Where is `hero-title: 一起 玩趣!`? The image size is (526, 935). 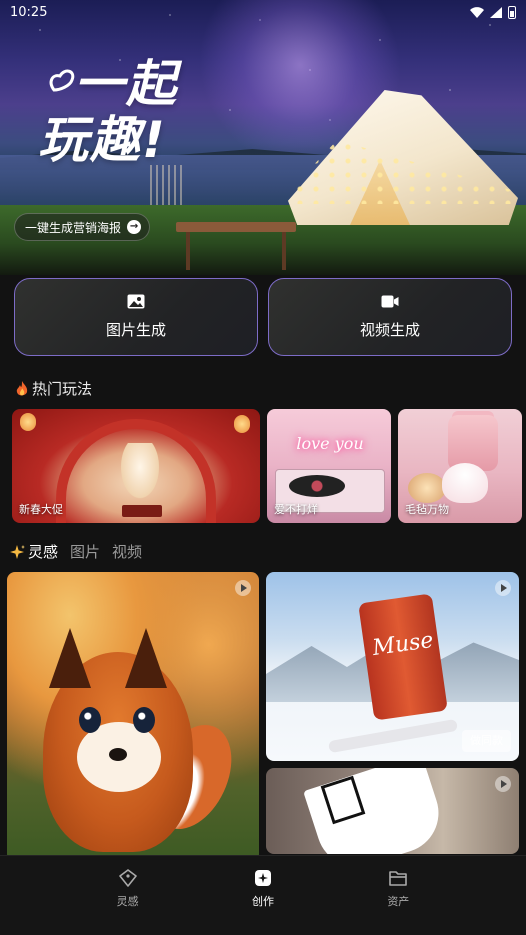 hero-title: 一起 玩趣! is located at coordinates (133, 112).